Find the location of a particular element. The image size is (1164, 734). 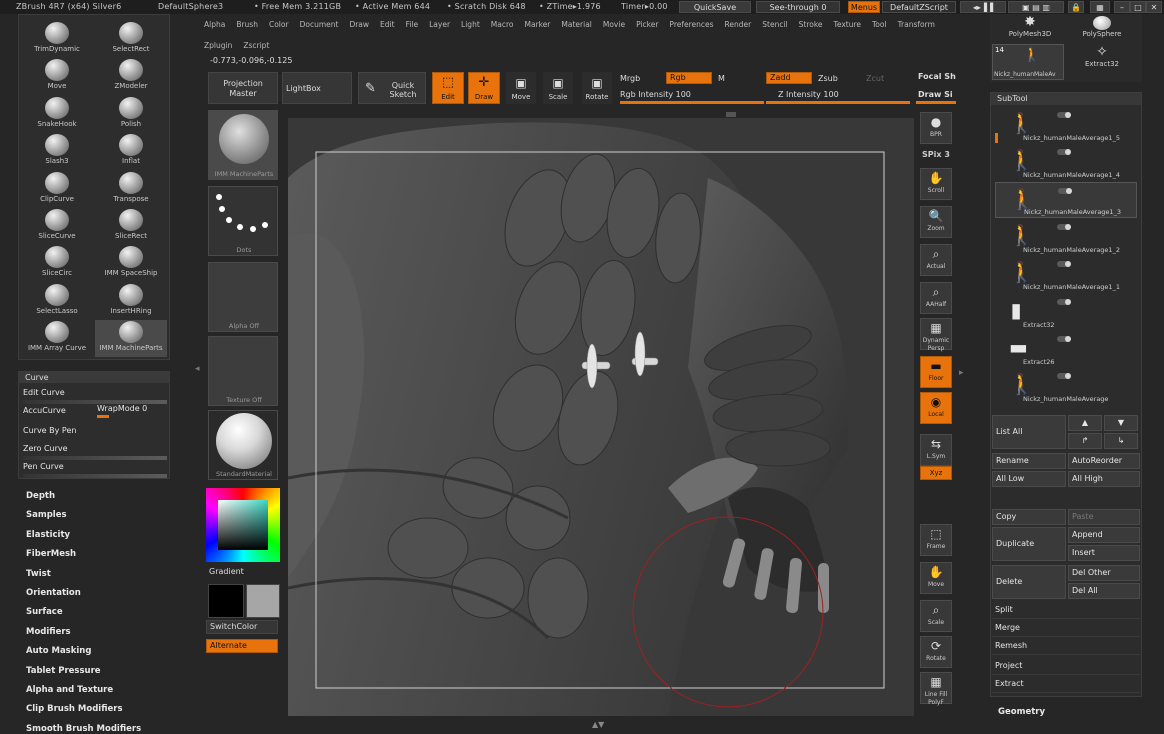

copy-button: Copy is located at coordinates (1029, 517).